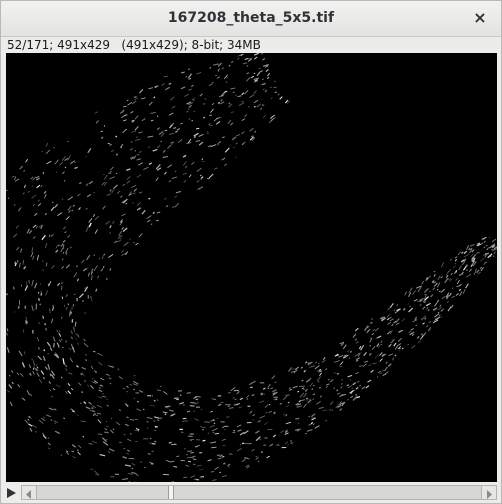 Image resolution: width=502 pixels, height=504 pixels. Describe the element at coordinates (171, 492) in the screenshot. I see `slice-scrollbar-thumb` at that location.